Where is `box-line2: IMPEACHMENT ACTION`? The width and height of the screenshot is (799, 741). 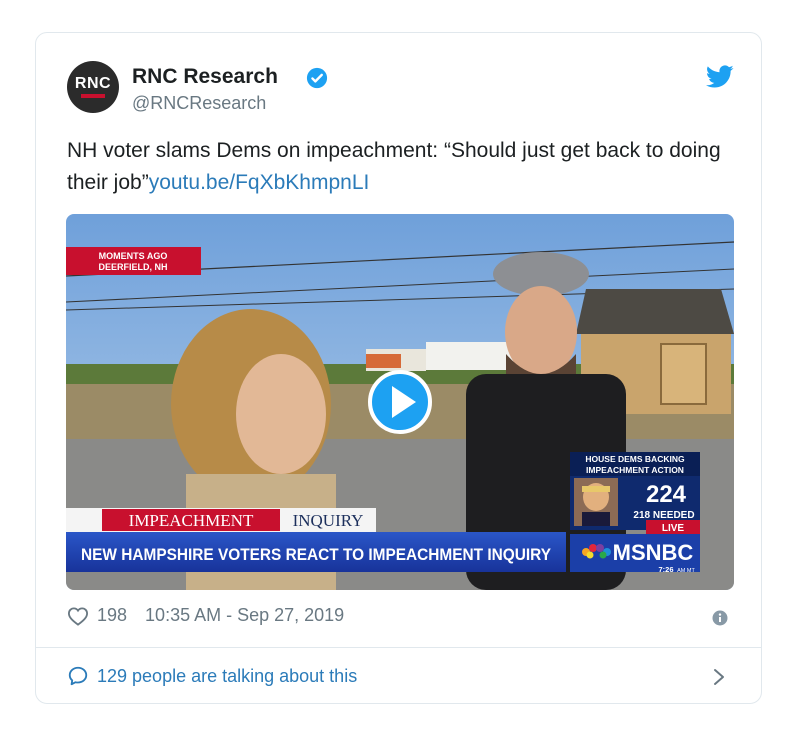
box-line2: IMPEACHMENT ACTION is located at coordinates (635, 470).